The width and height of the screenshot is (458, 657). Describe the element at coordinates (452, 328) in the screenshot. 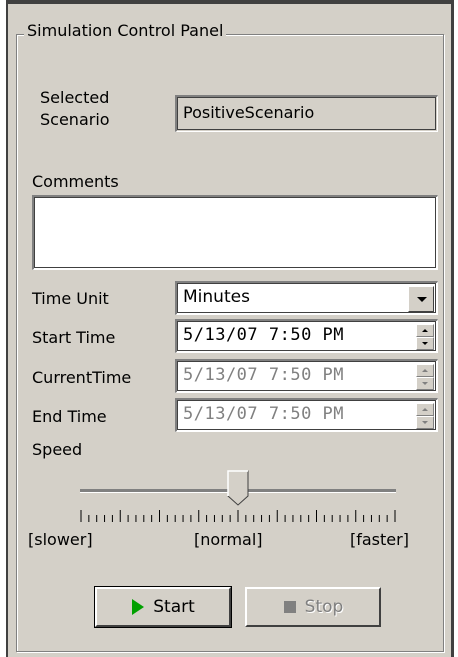

I see `right-border` at that location.